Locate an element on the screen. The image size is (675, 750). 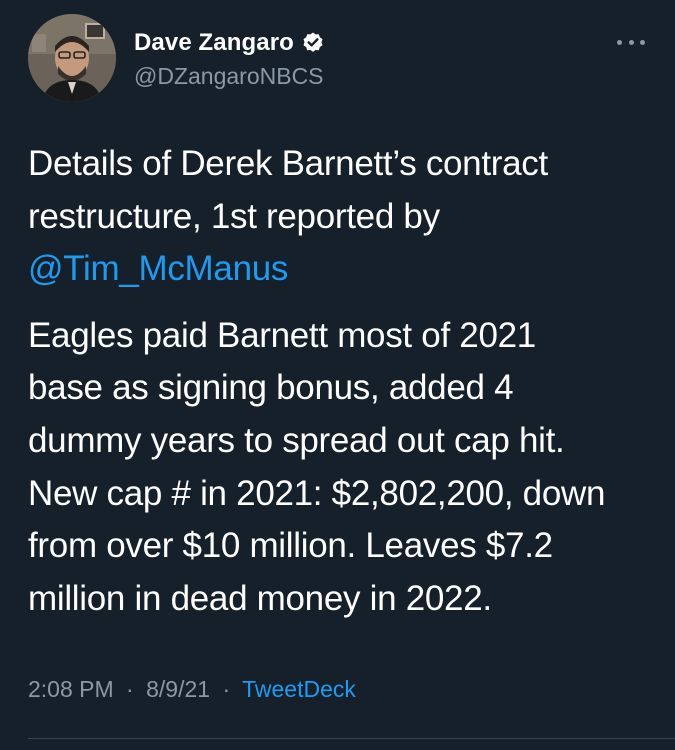
avatar is located at coordinates (72, 58).